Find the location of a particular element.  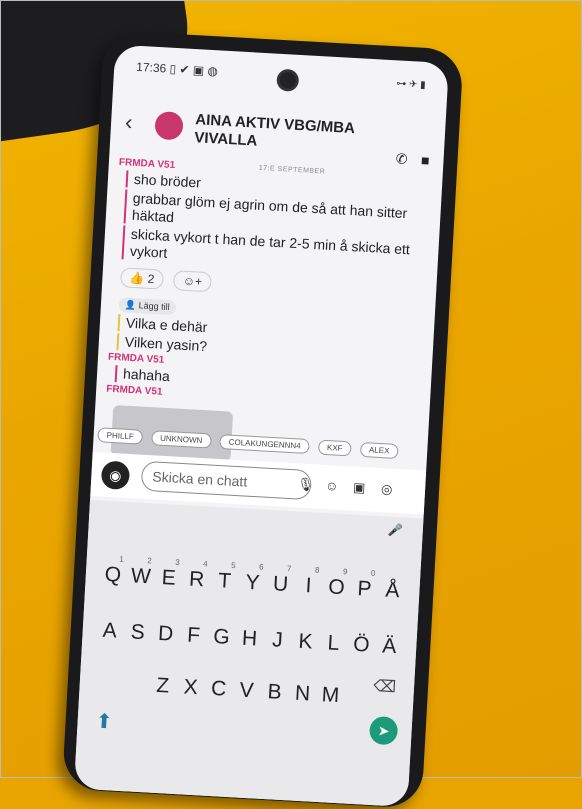

key-number-hint: 0 is located at coordinates (373, 573).